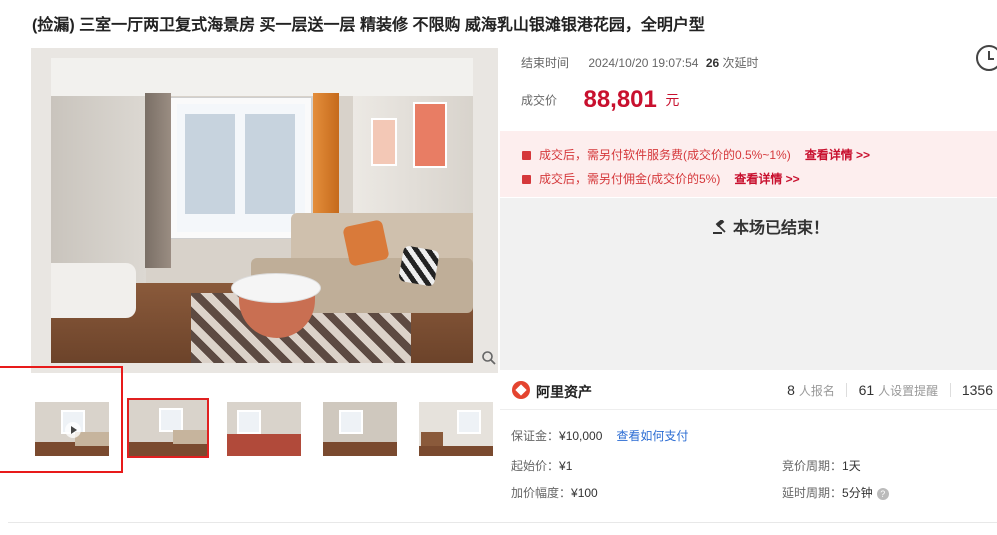  Describe the element at coordinates (584, 493) in the screenshot. I see `increment-value: ¥100` at that location.